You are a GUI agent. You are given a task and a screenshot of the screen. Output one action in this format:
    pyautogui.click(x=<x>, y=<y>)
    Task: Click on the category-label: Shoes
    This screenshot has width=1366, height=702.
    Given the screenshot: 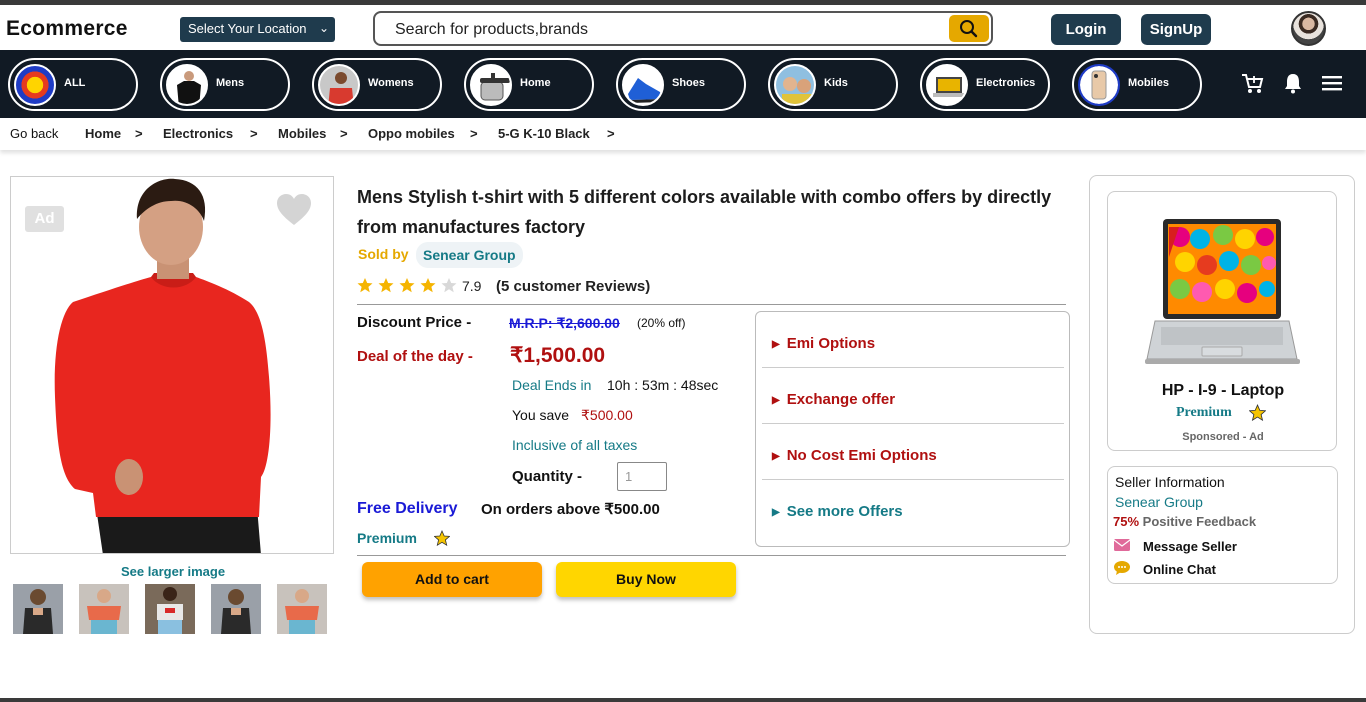 What is the action you would take?
    pyautogui.click(x=689, y=83)
    